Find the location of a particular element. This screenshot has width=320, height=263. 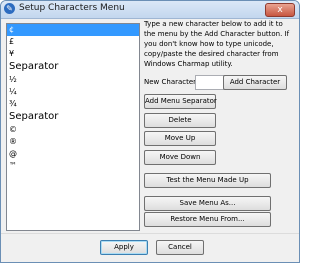

list-item: ¼ is located at coordinates (73, 92).